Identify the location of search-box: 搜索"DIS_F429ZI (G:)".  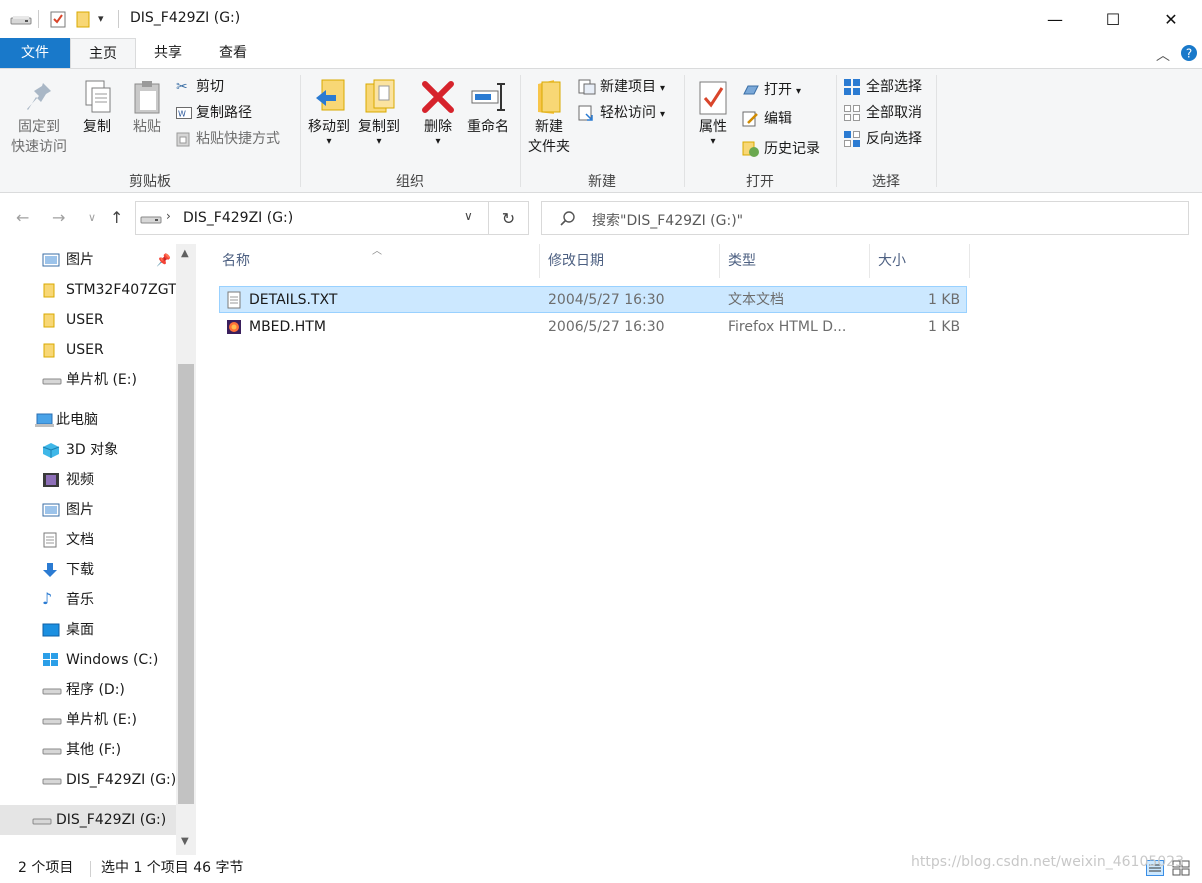
(865, 218).